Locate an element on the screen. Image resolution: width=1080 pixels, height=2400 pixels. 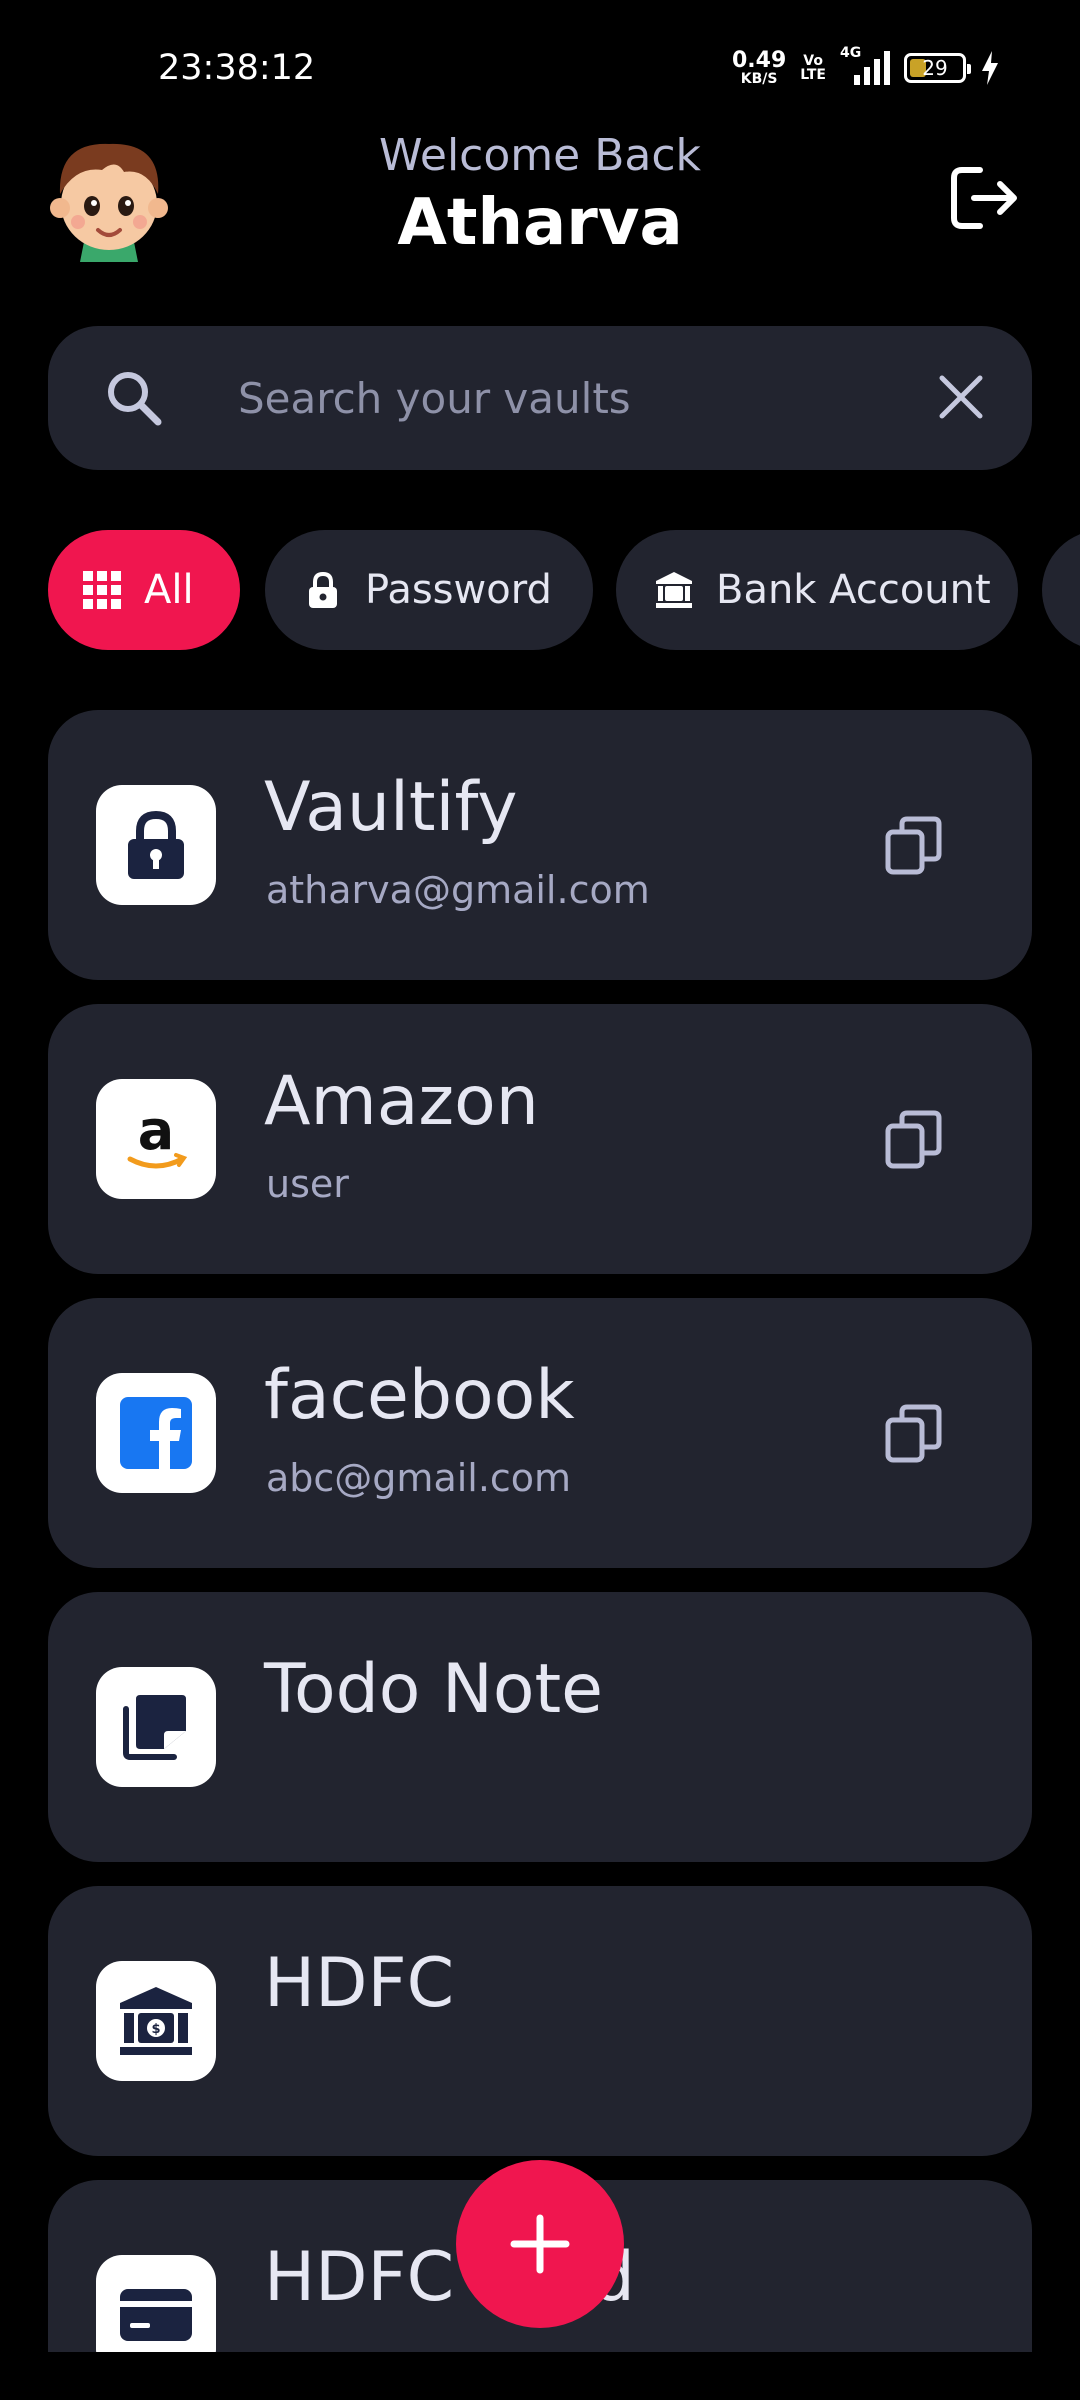
battery-icon: 29 is located at coordinates (937, 68).